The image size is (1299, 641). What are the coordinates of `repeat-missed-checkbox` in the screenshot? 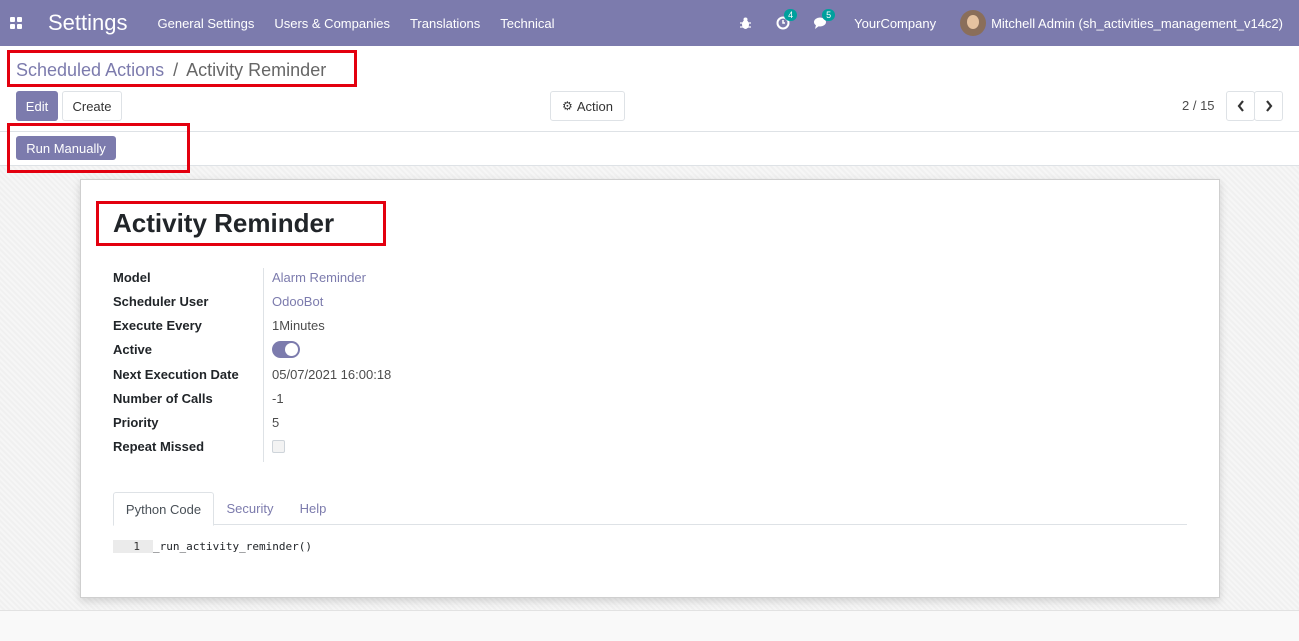 It's located at (278, 446).